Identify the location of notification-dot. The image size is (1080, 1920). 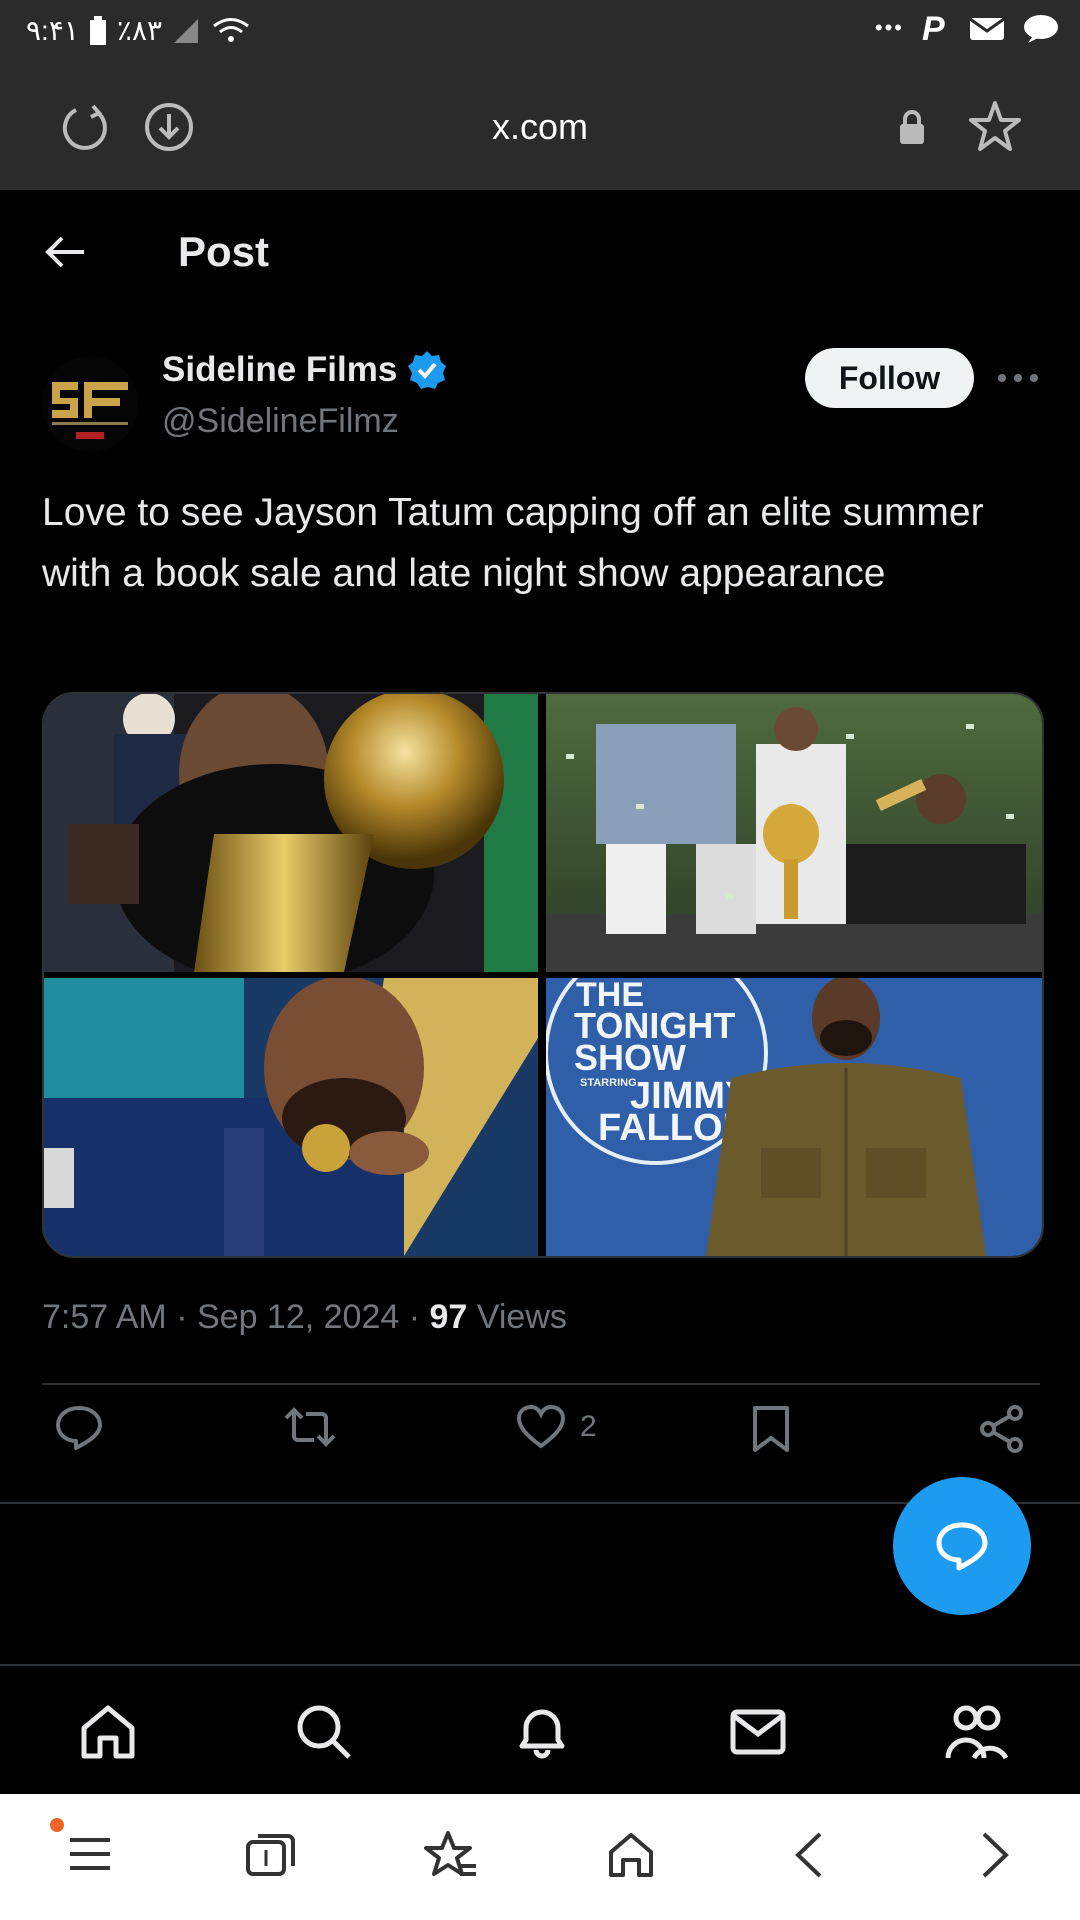
(57, 1825).